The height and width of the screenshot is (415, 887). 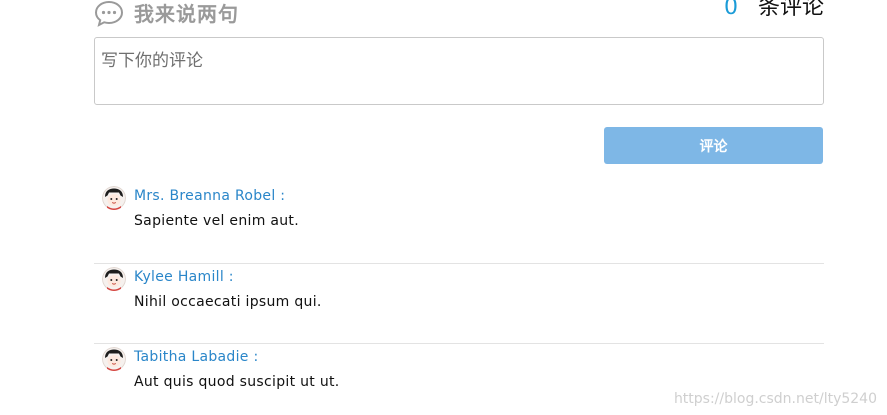 I want to click on submit-comment-button: 评论, so click(x=713, y=145).